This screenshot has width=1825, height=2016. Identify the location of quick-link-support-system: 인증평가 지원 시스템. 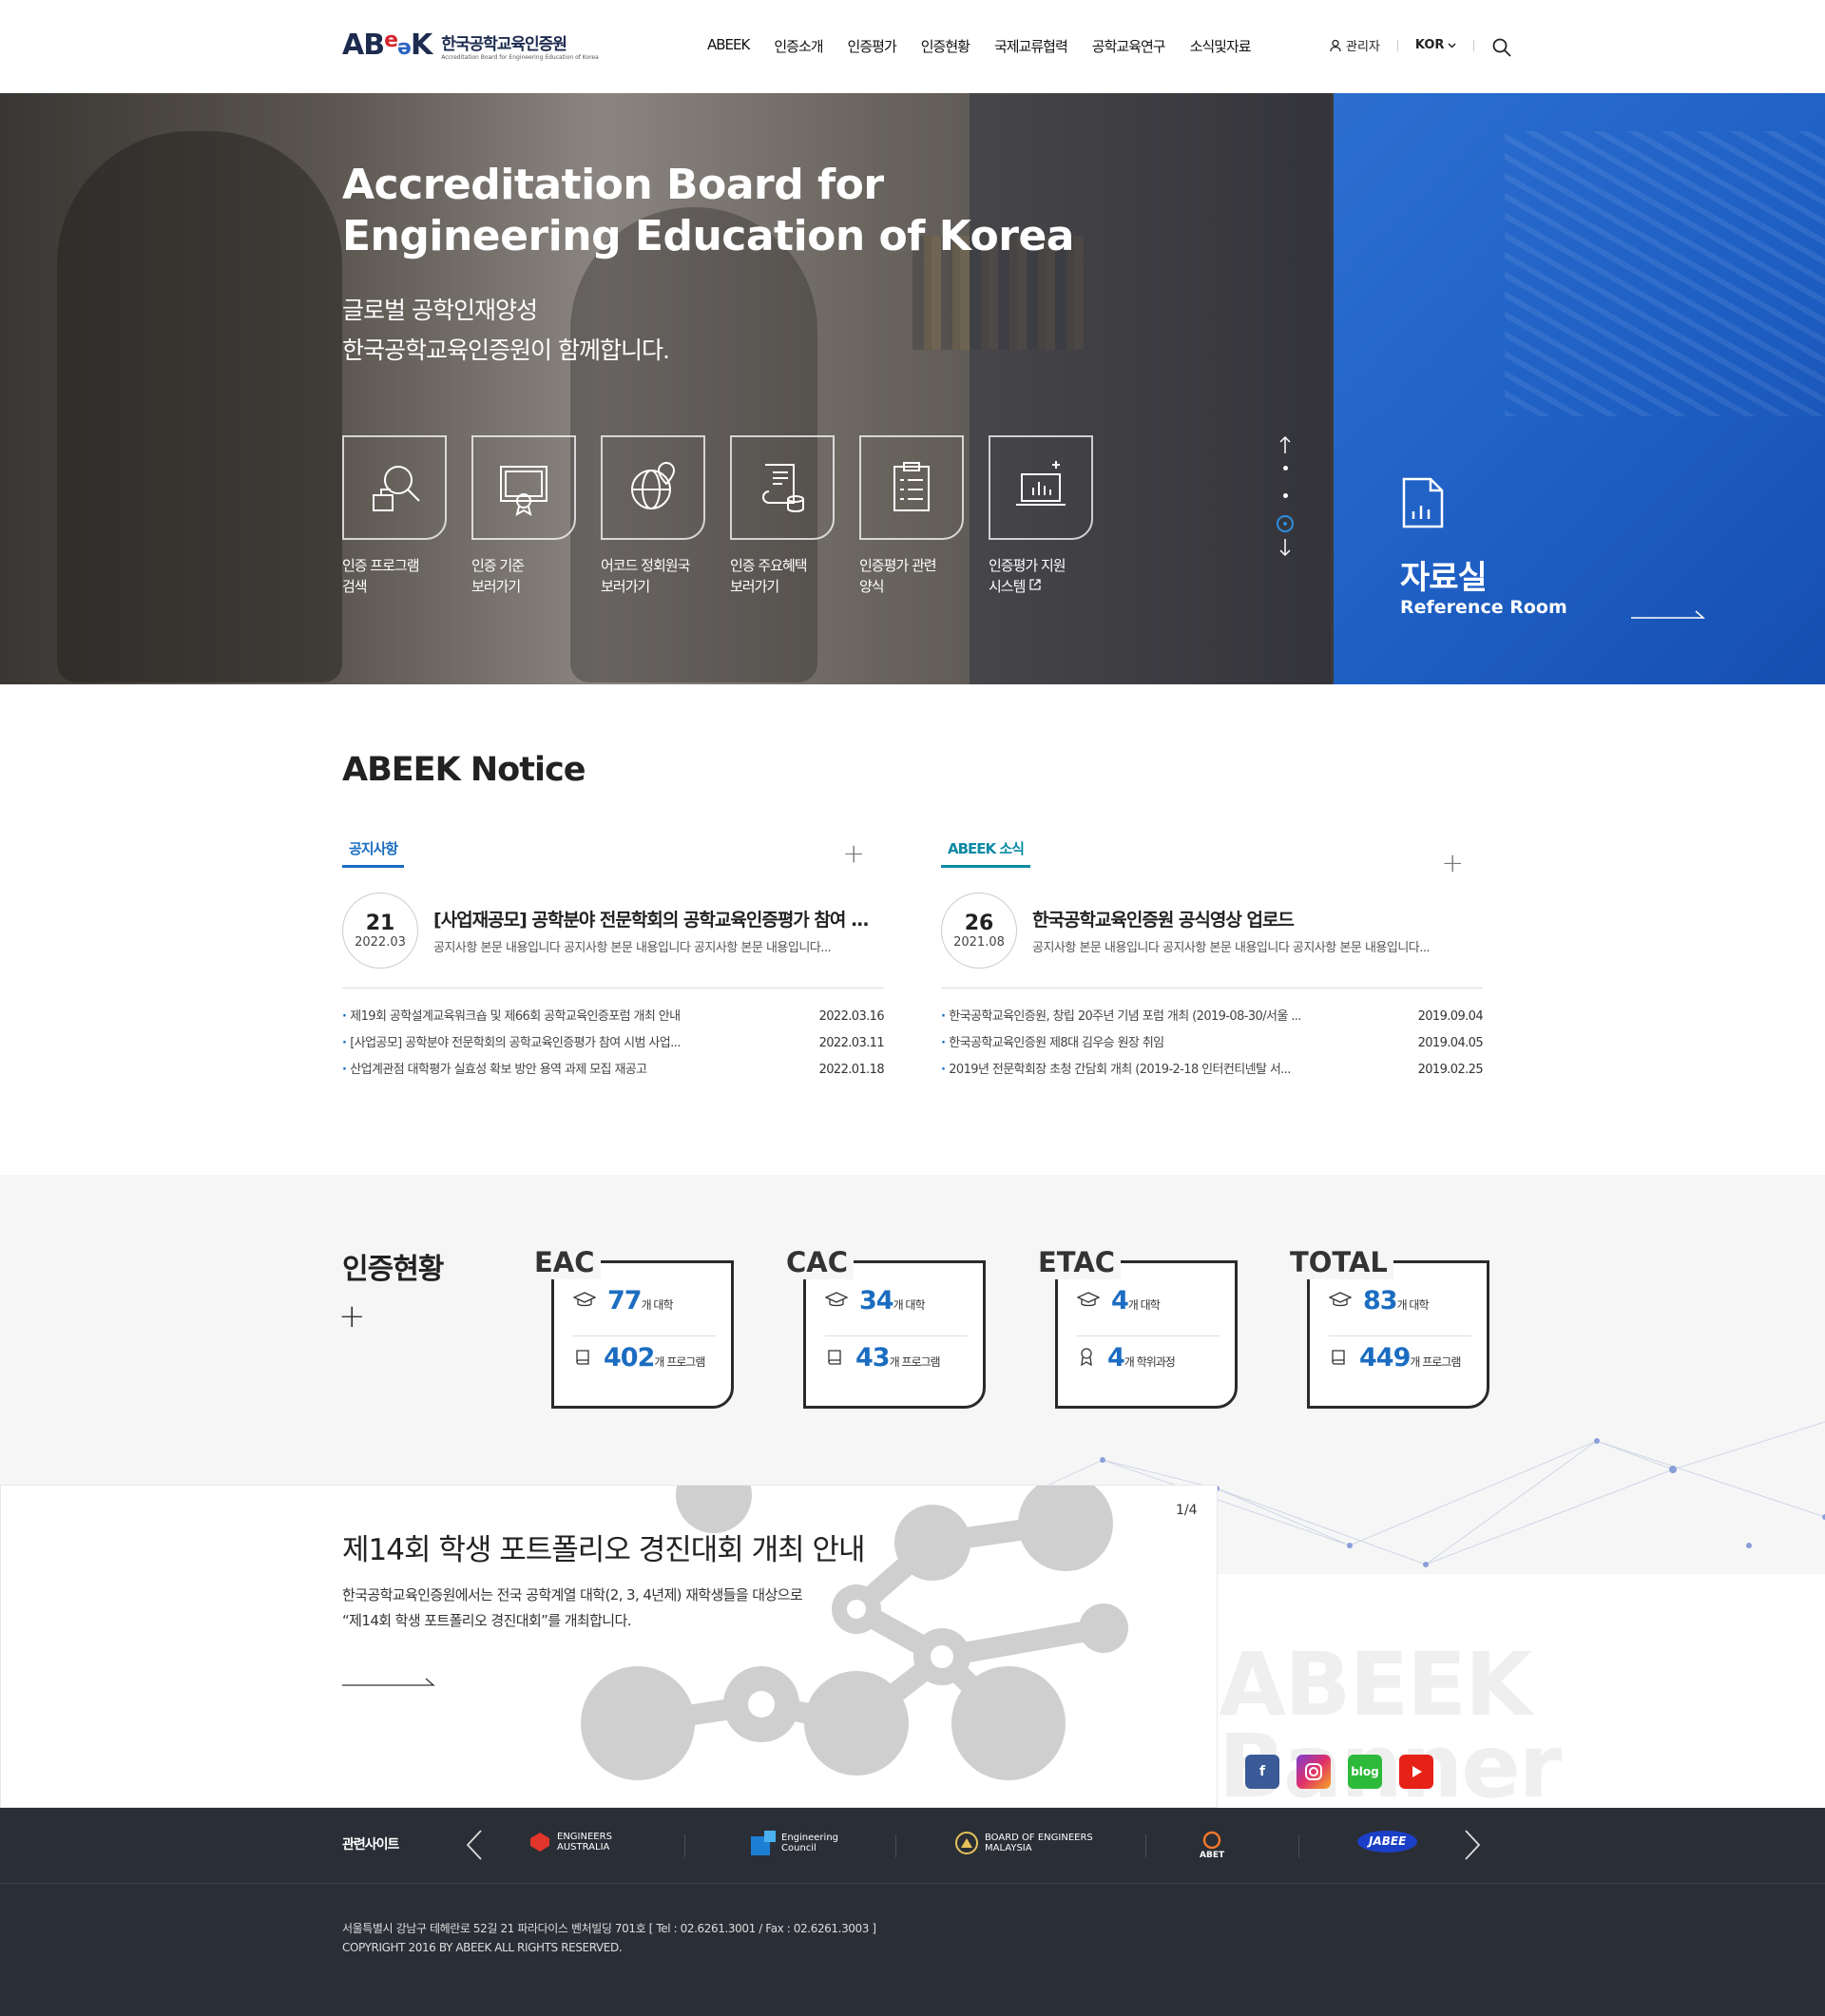
(1053, 516).